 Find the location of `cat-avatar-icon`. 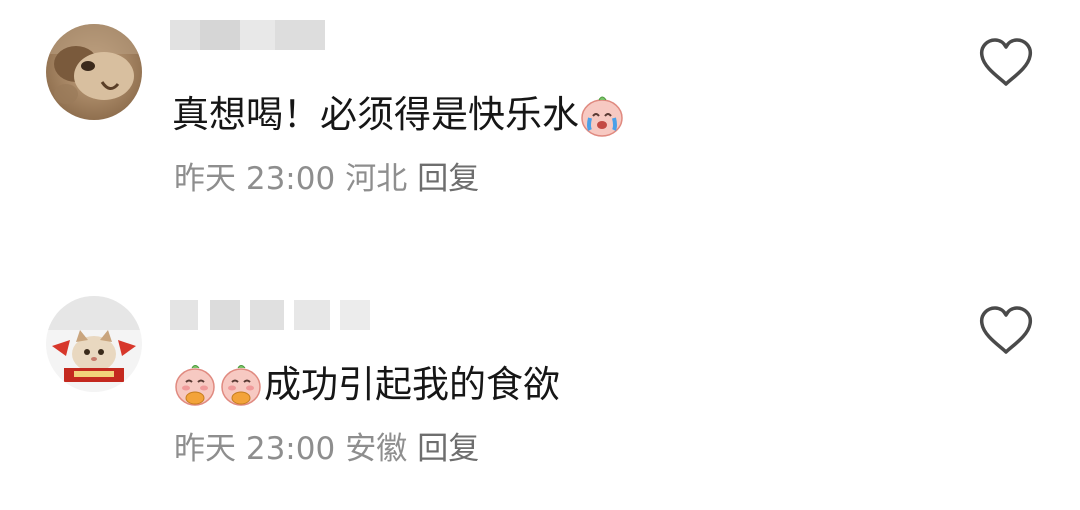

cat-avatar-icon is located at coordinates (94, 344).